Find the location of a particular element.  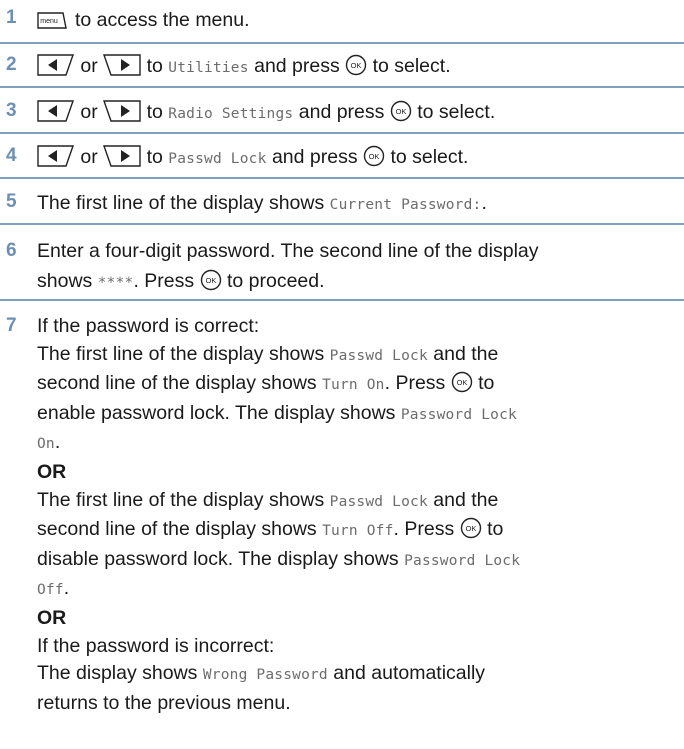

to-proceed-text: to proceed. is located at coordinates (275, 281).